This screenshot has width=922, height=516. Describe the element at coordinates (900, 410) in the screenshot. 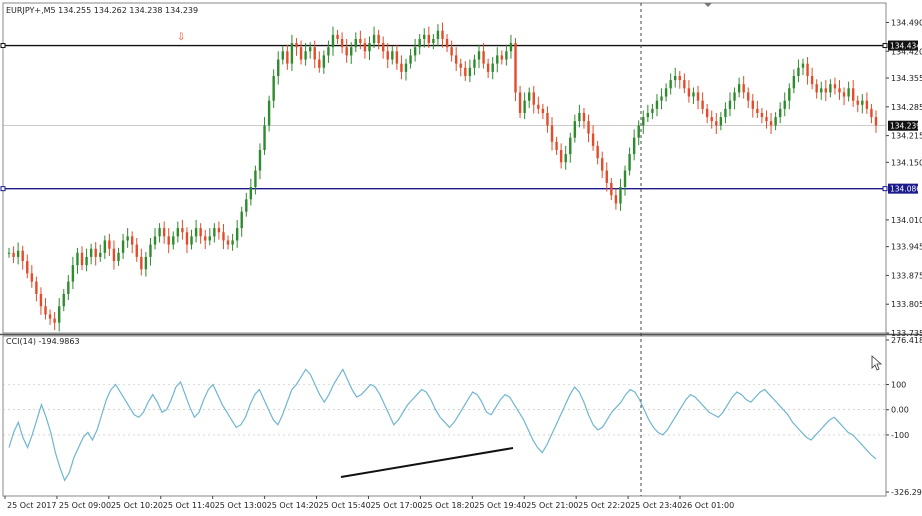

I see `cci-axis-label: 0.00` at that location.